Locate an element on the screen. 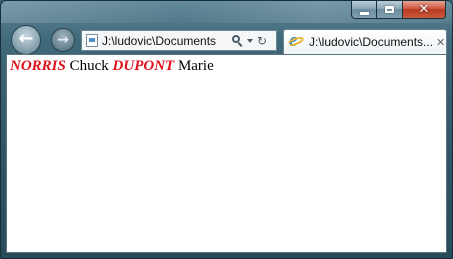 This screenshot has width=453, height=259. address-url: J:\ludovic\Documents is located at coordinates (166, 41).